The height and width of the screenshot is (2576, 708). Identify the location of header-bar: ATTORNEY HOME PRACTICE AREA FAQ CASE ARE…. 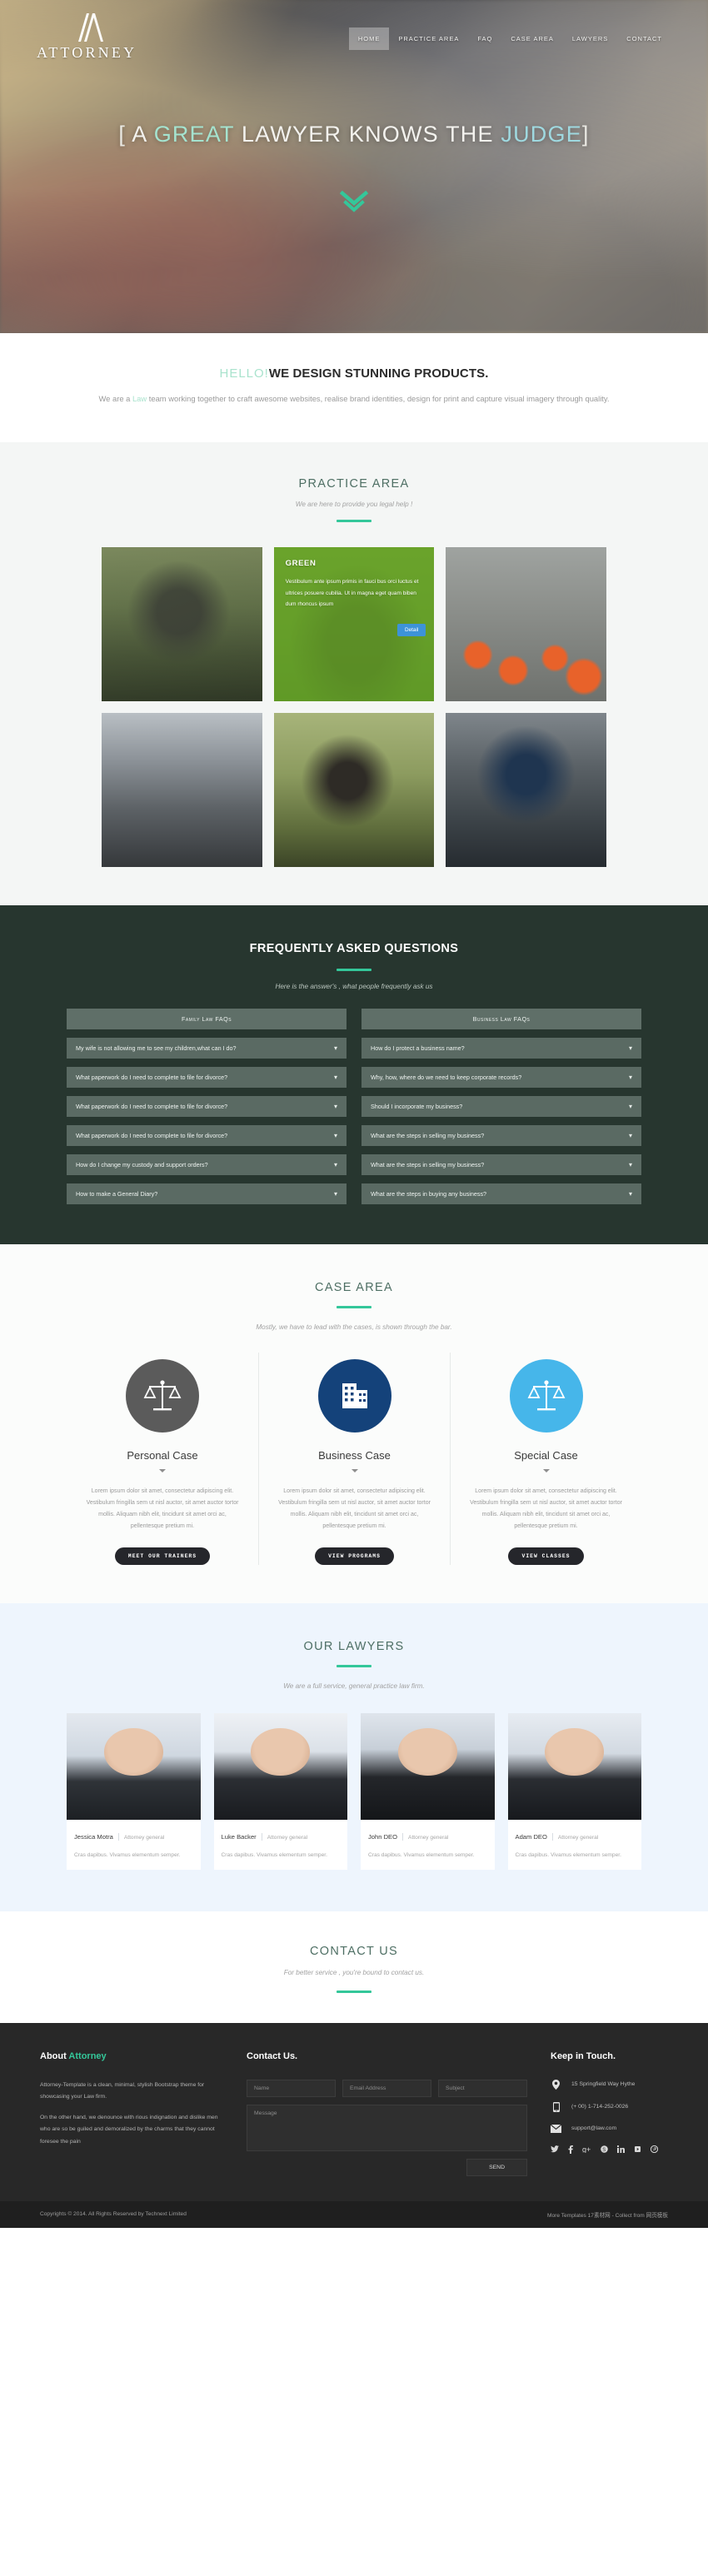
(354, 31).